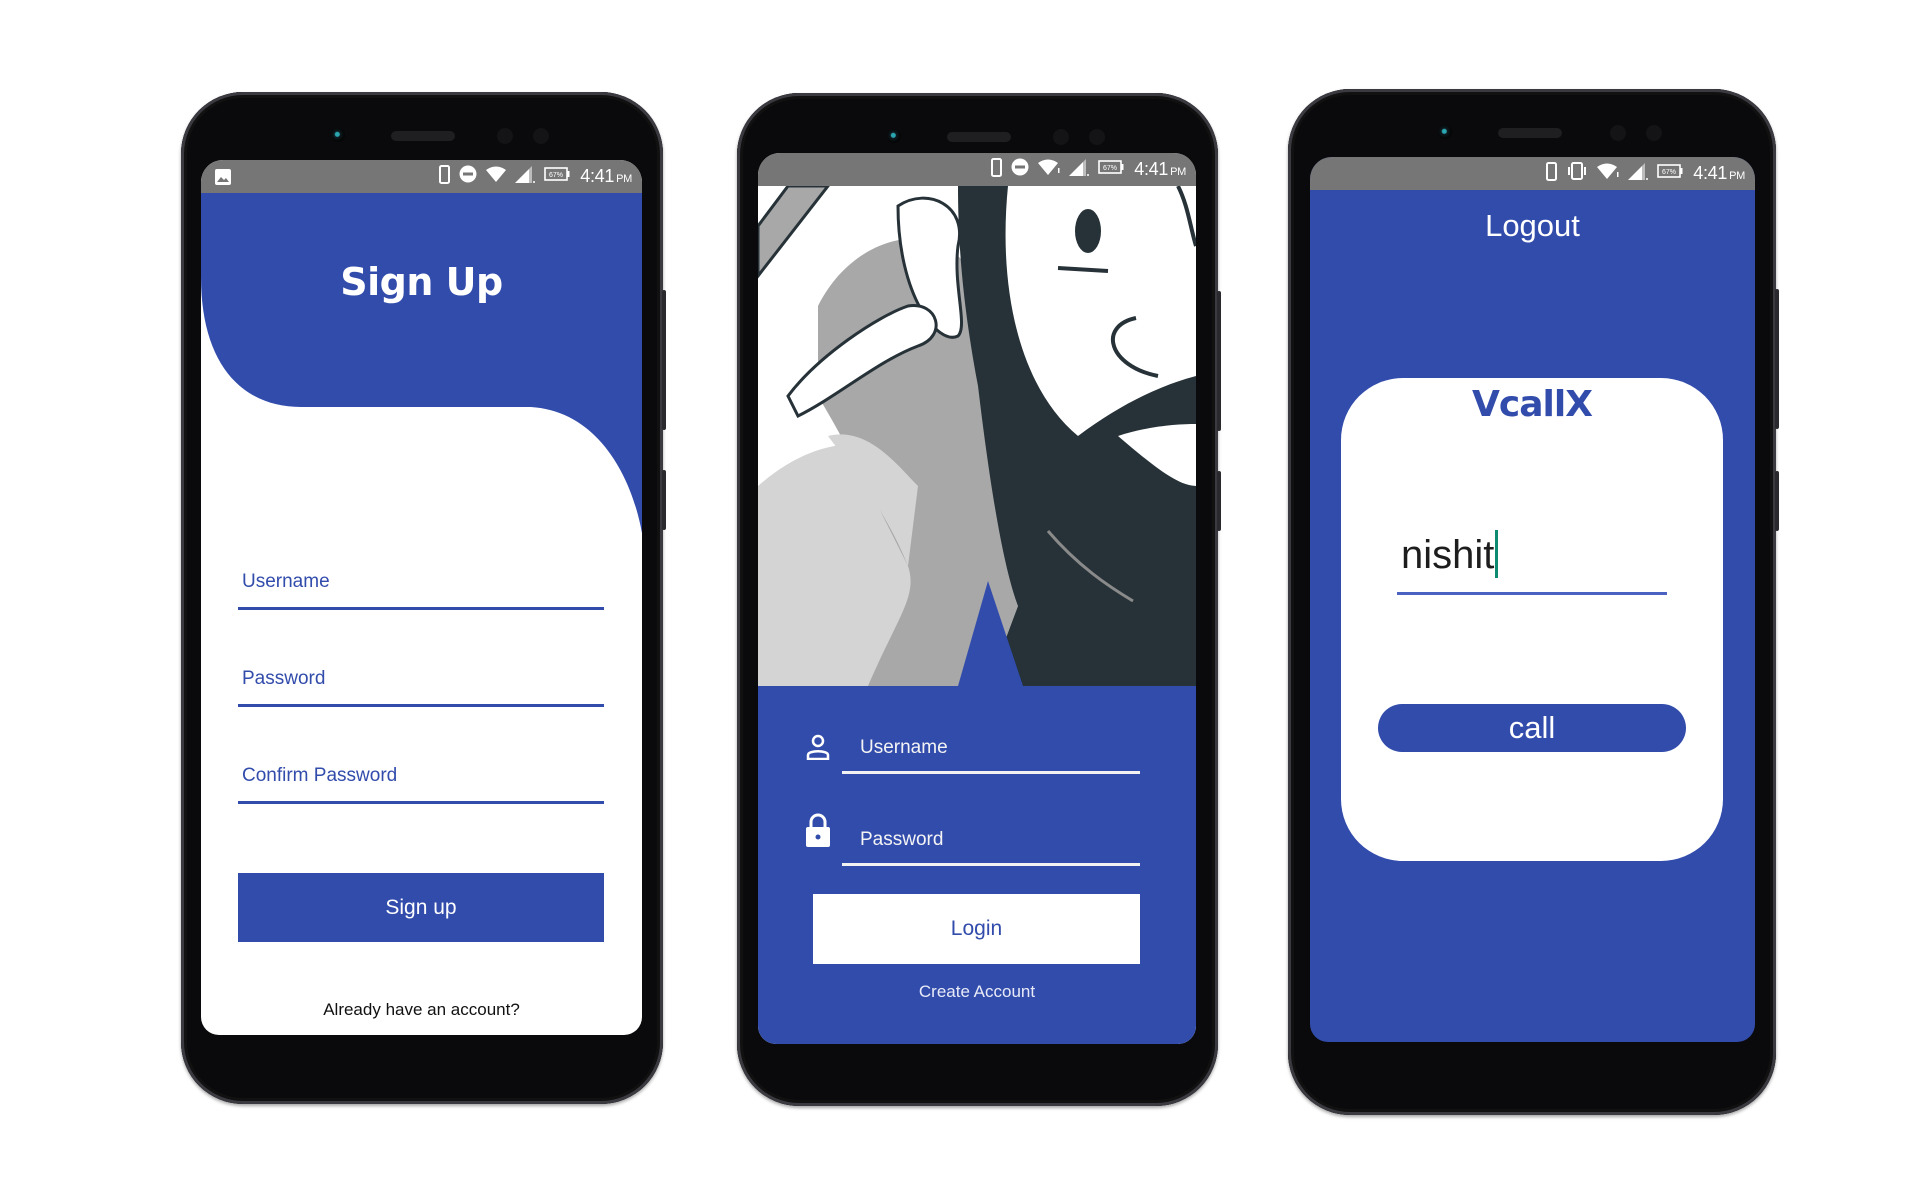 This screenshot has height=1191, width=1920. I want to click on callee-name-value: nishit, so click(1450, 554).